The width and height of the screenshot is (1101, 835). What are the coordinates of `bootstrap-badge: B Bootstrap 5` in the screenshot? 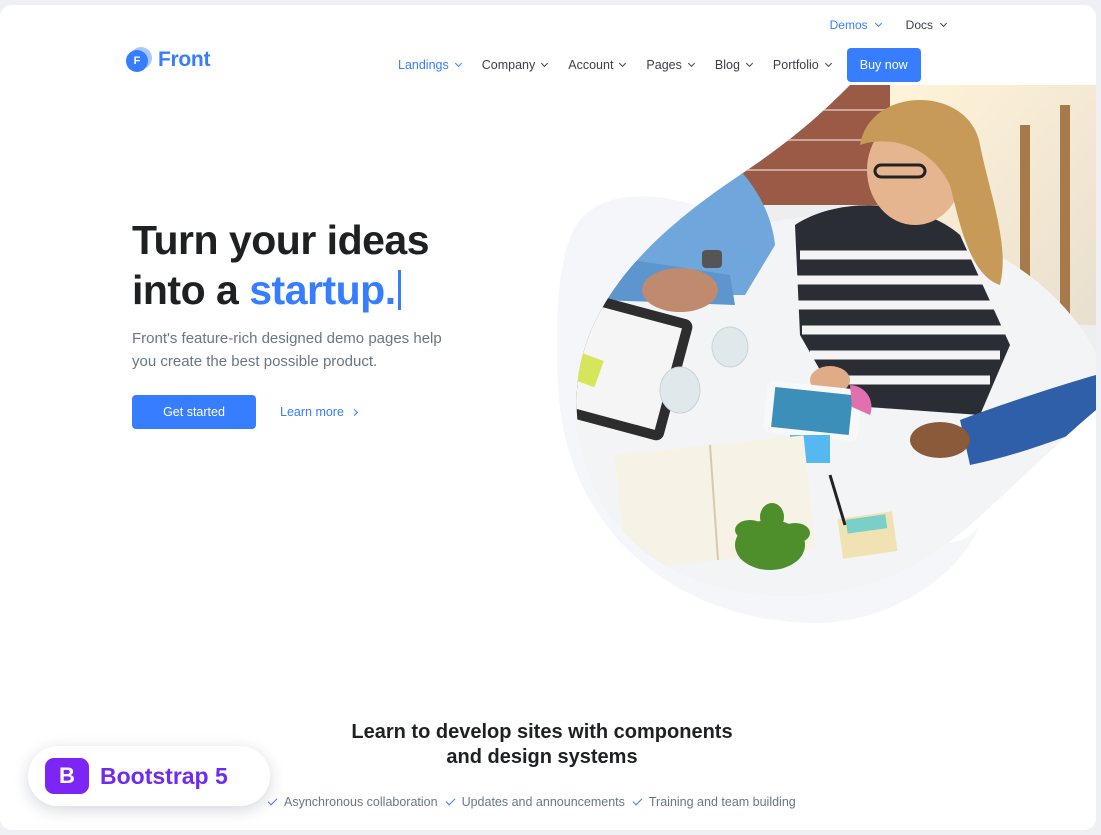 It's located at (149, 776).